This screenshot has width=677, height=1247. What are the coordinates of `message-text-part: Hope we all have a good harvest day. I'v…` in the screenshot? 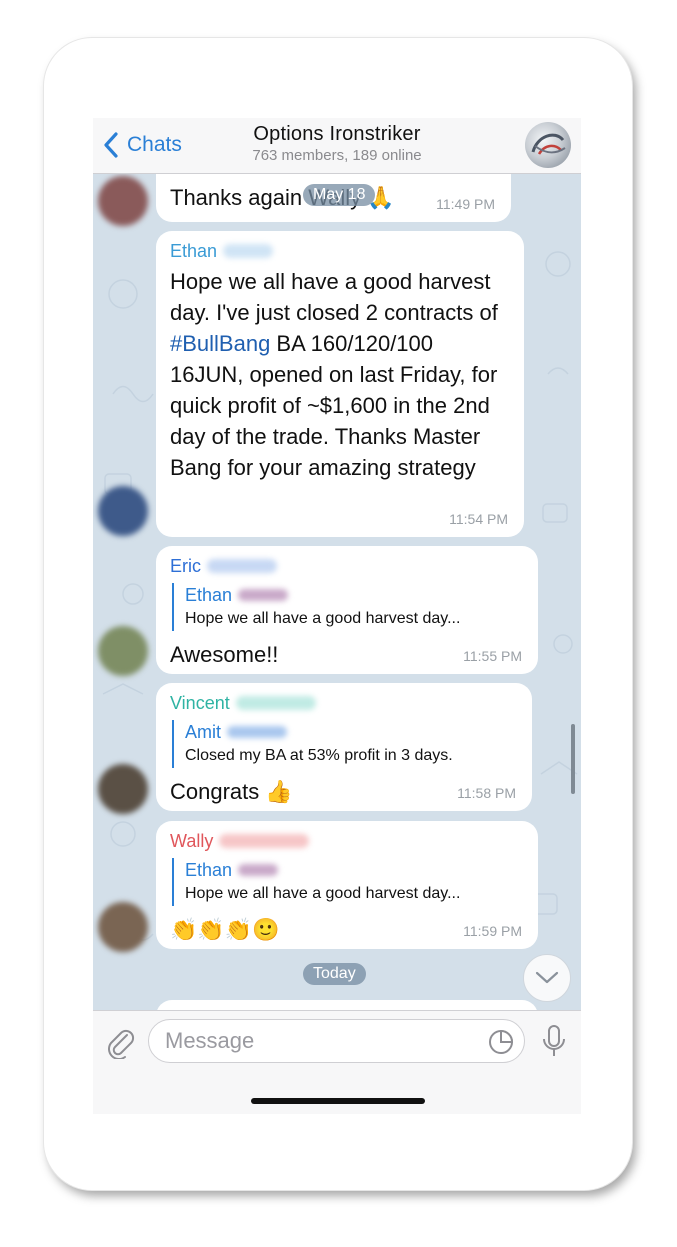 It's located at (334, 297).